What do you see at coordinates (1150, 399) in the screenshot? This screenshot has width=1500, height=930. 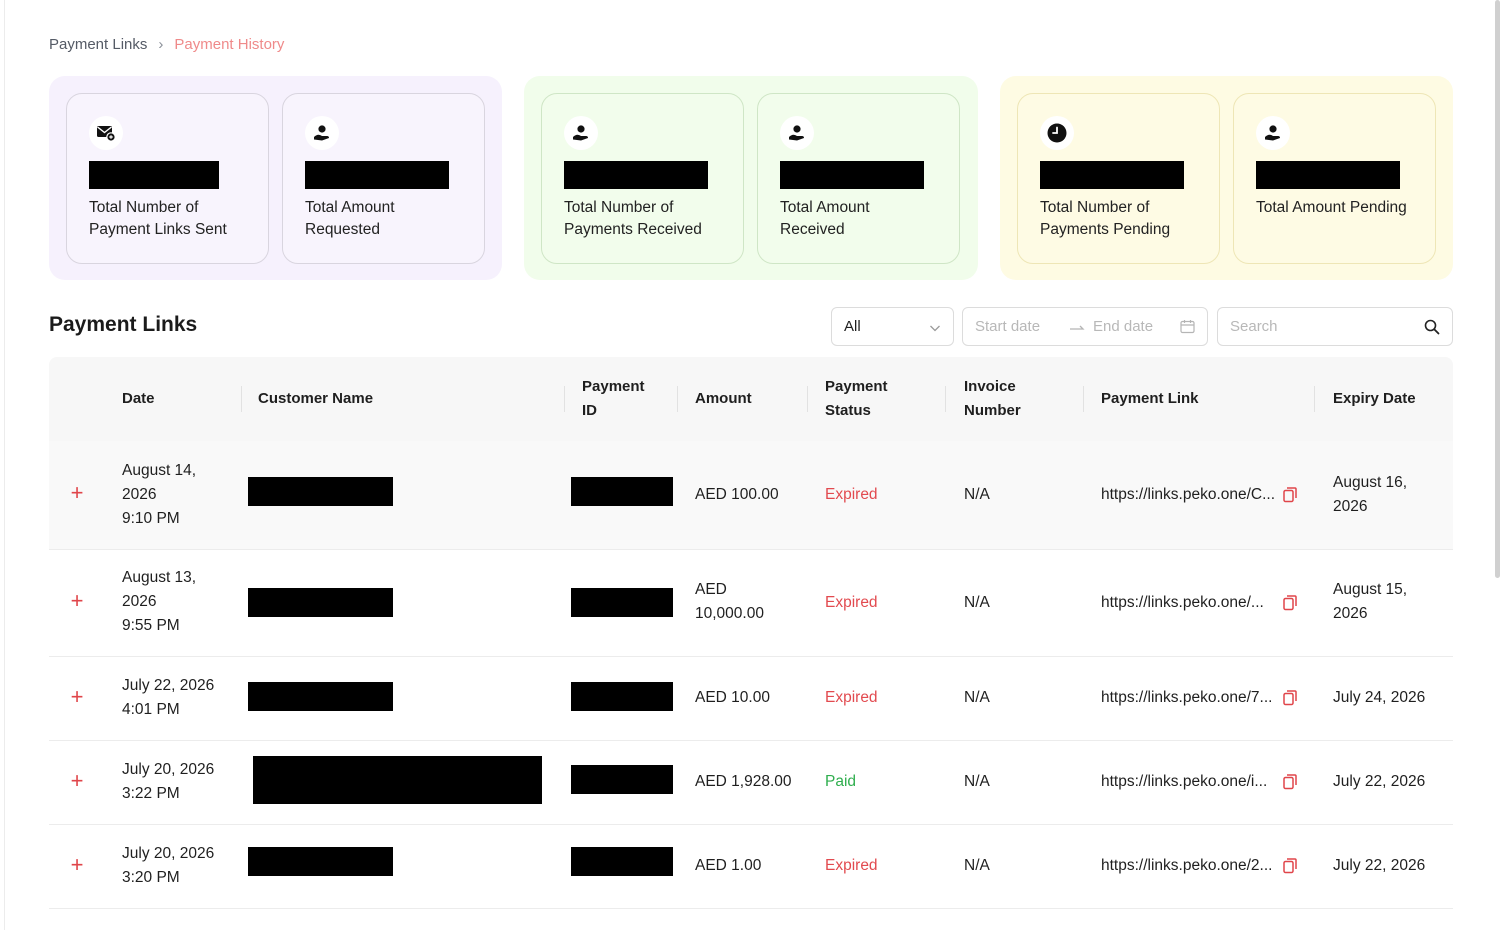 I see `column-header-payment-link: Payment Link` at bounding box center [1150, 399].